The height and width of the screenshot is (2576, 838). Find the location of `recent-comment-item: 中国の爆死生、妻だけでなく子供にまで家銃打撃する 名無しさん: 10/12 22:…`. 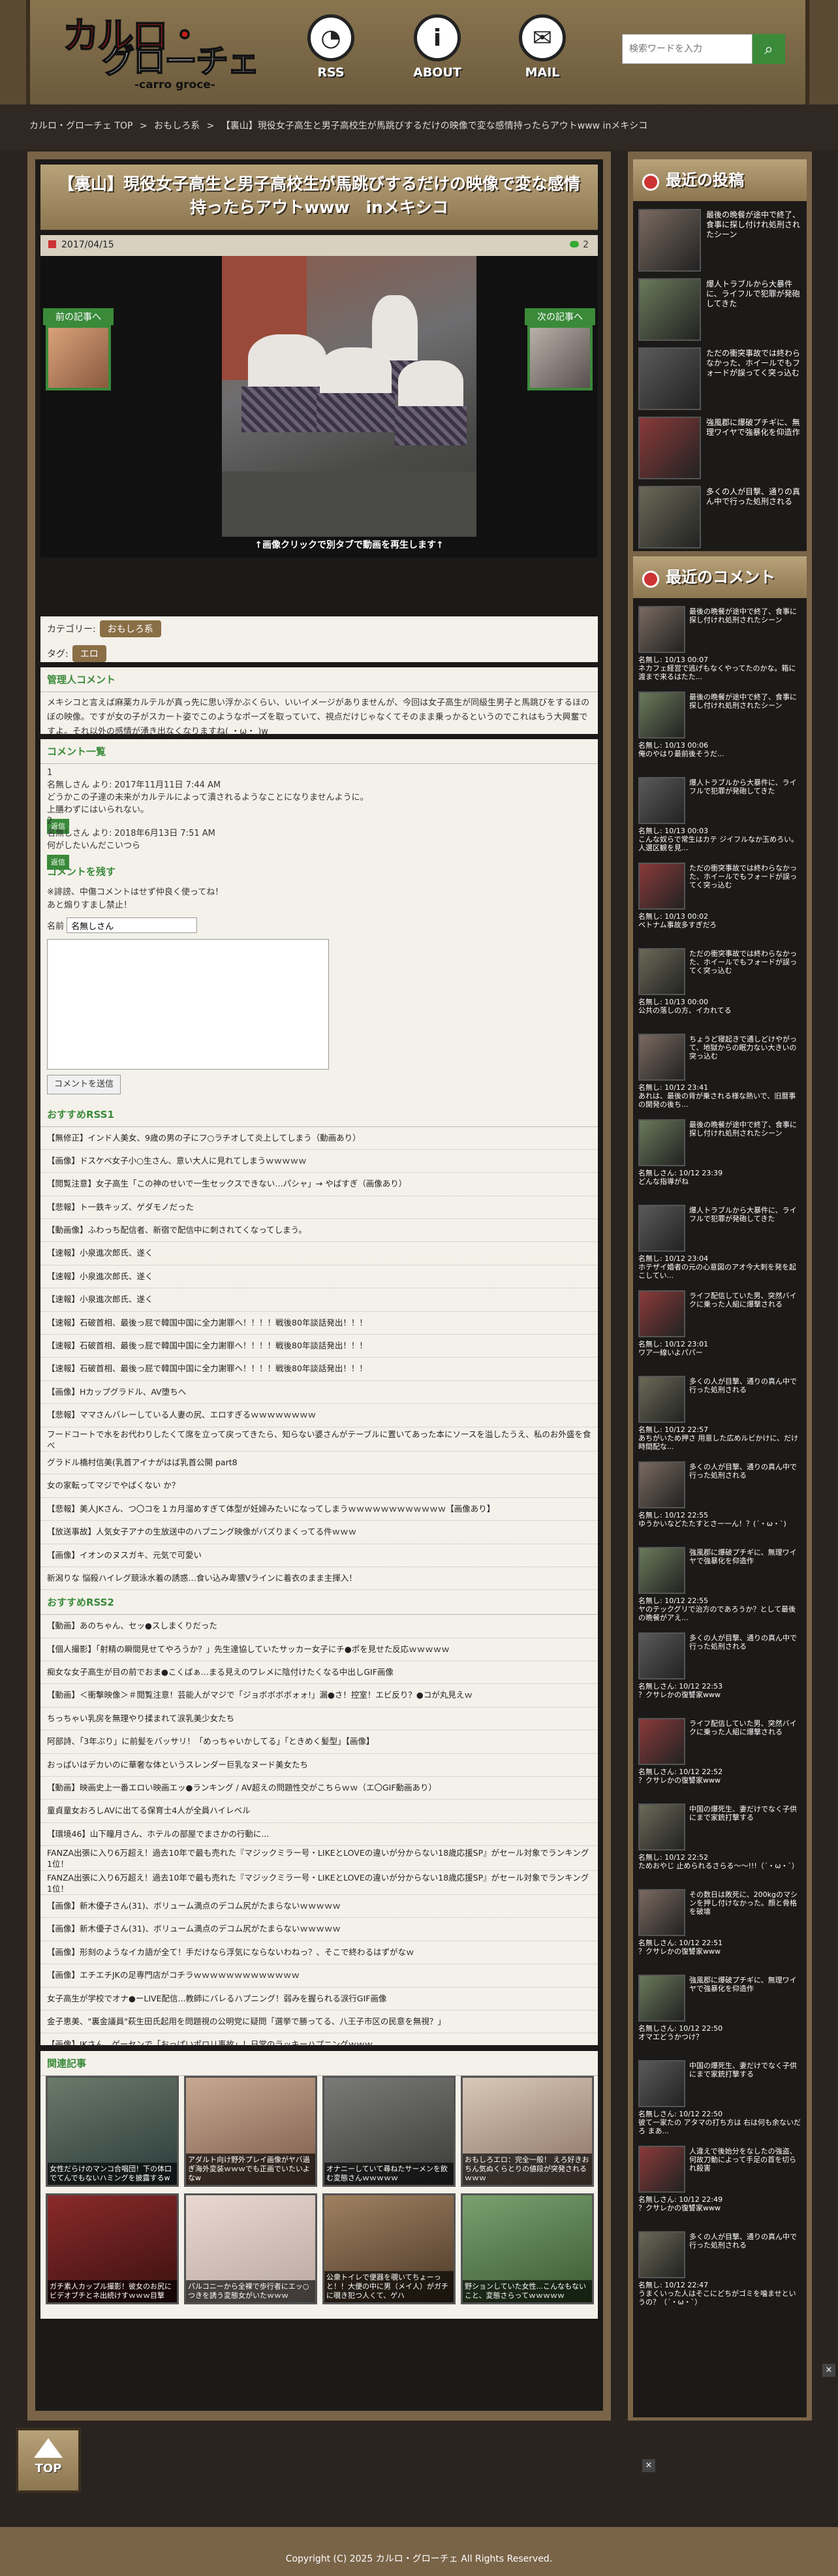

recent-comment-item: 中国の爆死生、妻だけでなく子供にまで家銃打撃する 名無しさん: 10/12 22:… is located at coordinates (720, 2101).